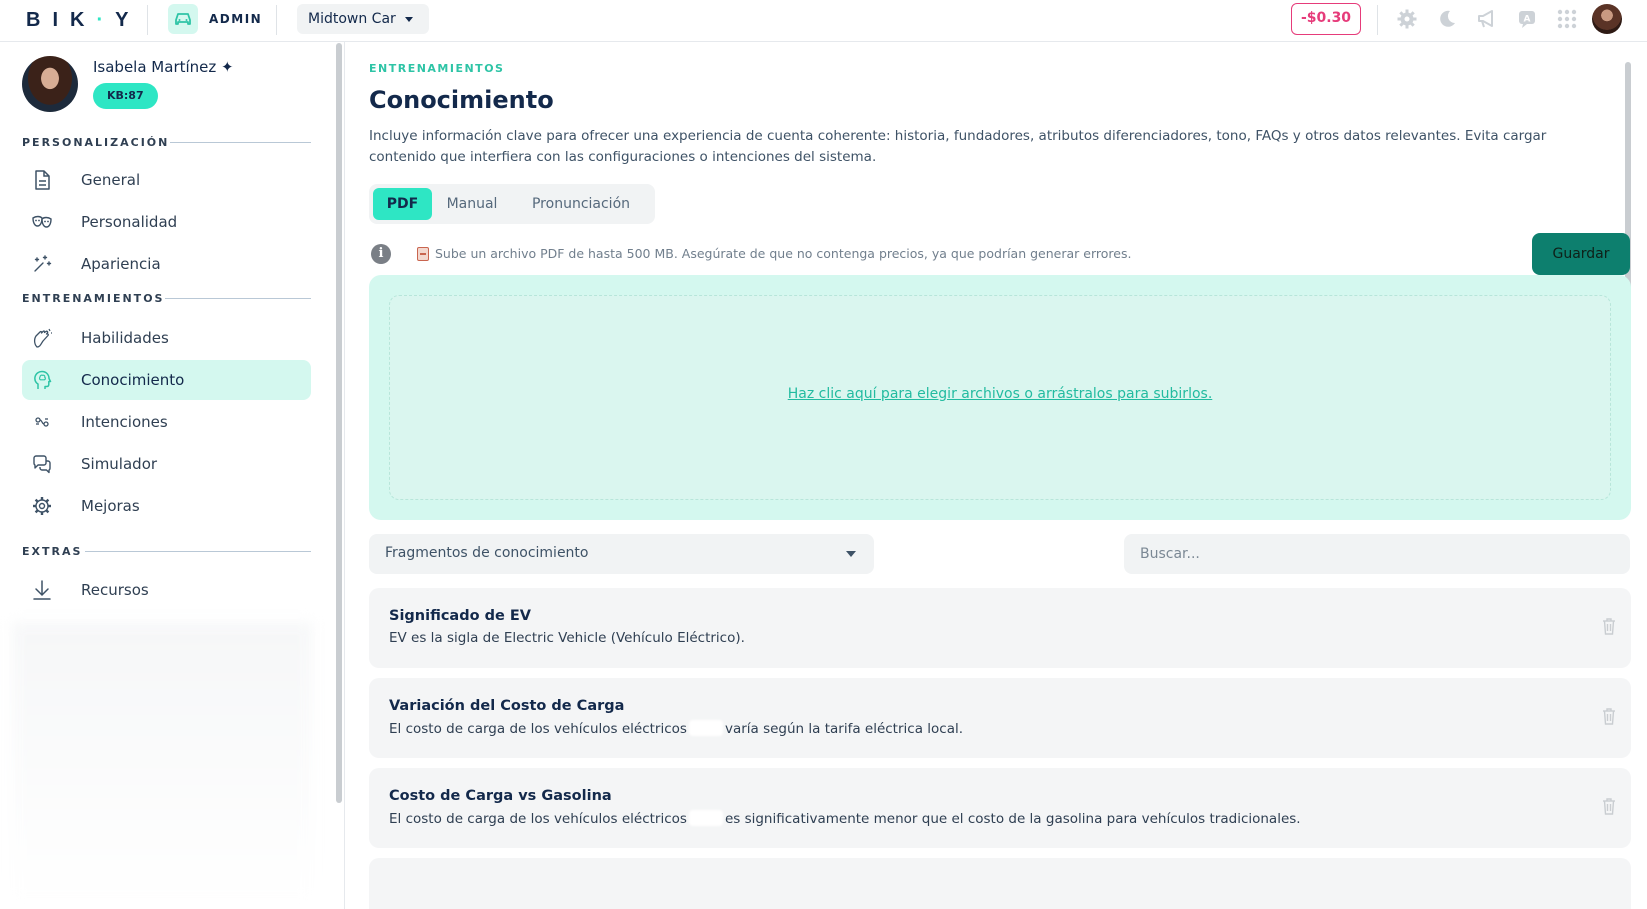 Image resolution: width=1647 pixels, height=909 pixels. Describe the element at coordinates (133, 380) in the screenshot. I see `sidebar-item-label: Conocimiento` at that location.